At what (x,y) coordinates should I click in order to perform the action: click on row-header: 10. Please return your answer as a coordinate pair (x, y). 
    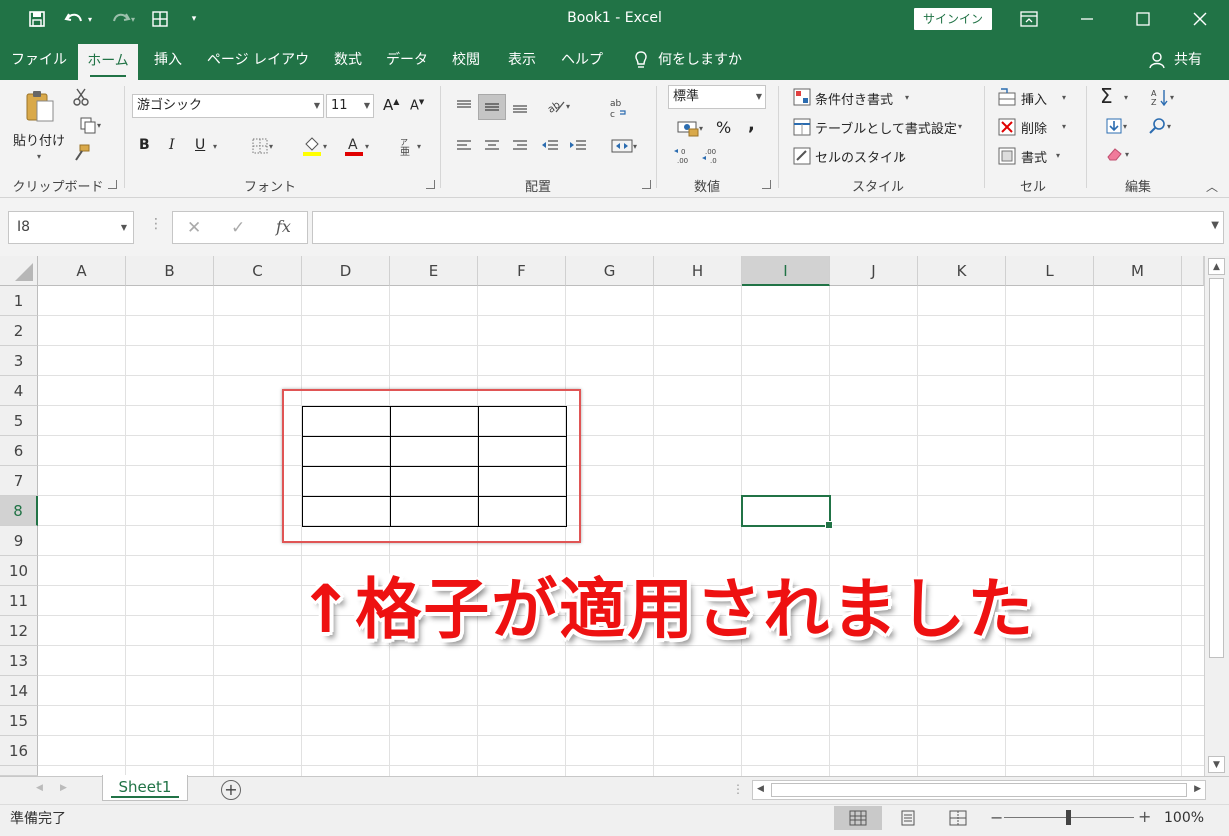
    Looking at the image, I should click on (19, 571).